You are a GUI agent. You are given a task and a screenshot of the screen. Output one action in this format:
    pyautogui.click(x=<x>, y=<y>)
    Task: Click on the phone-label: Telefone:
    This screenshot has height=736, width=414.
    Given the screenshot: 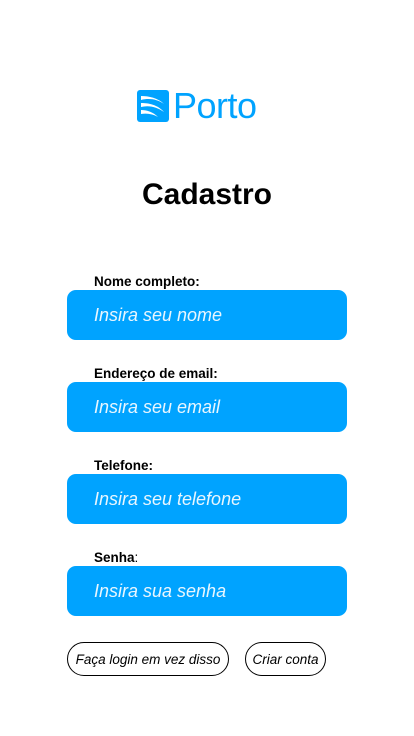 What is the action you would take?
    pyautogui.click(x=124, y=465)
    